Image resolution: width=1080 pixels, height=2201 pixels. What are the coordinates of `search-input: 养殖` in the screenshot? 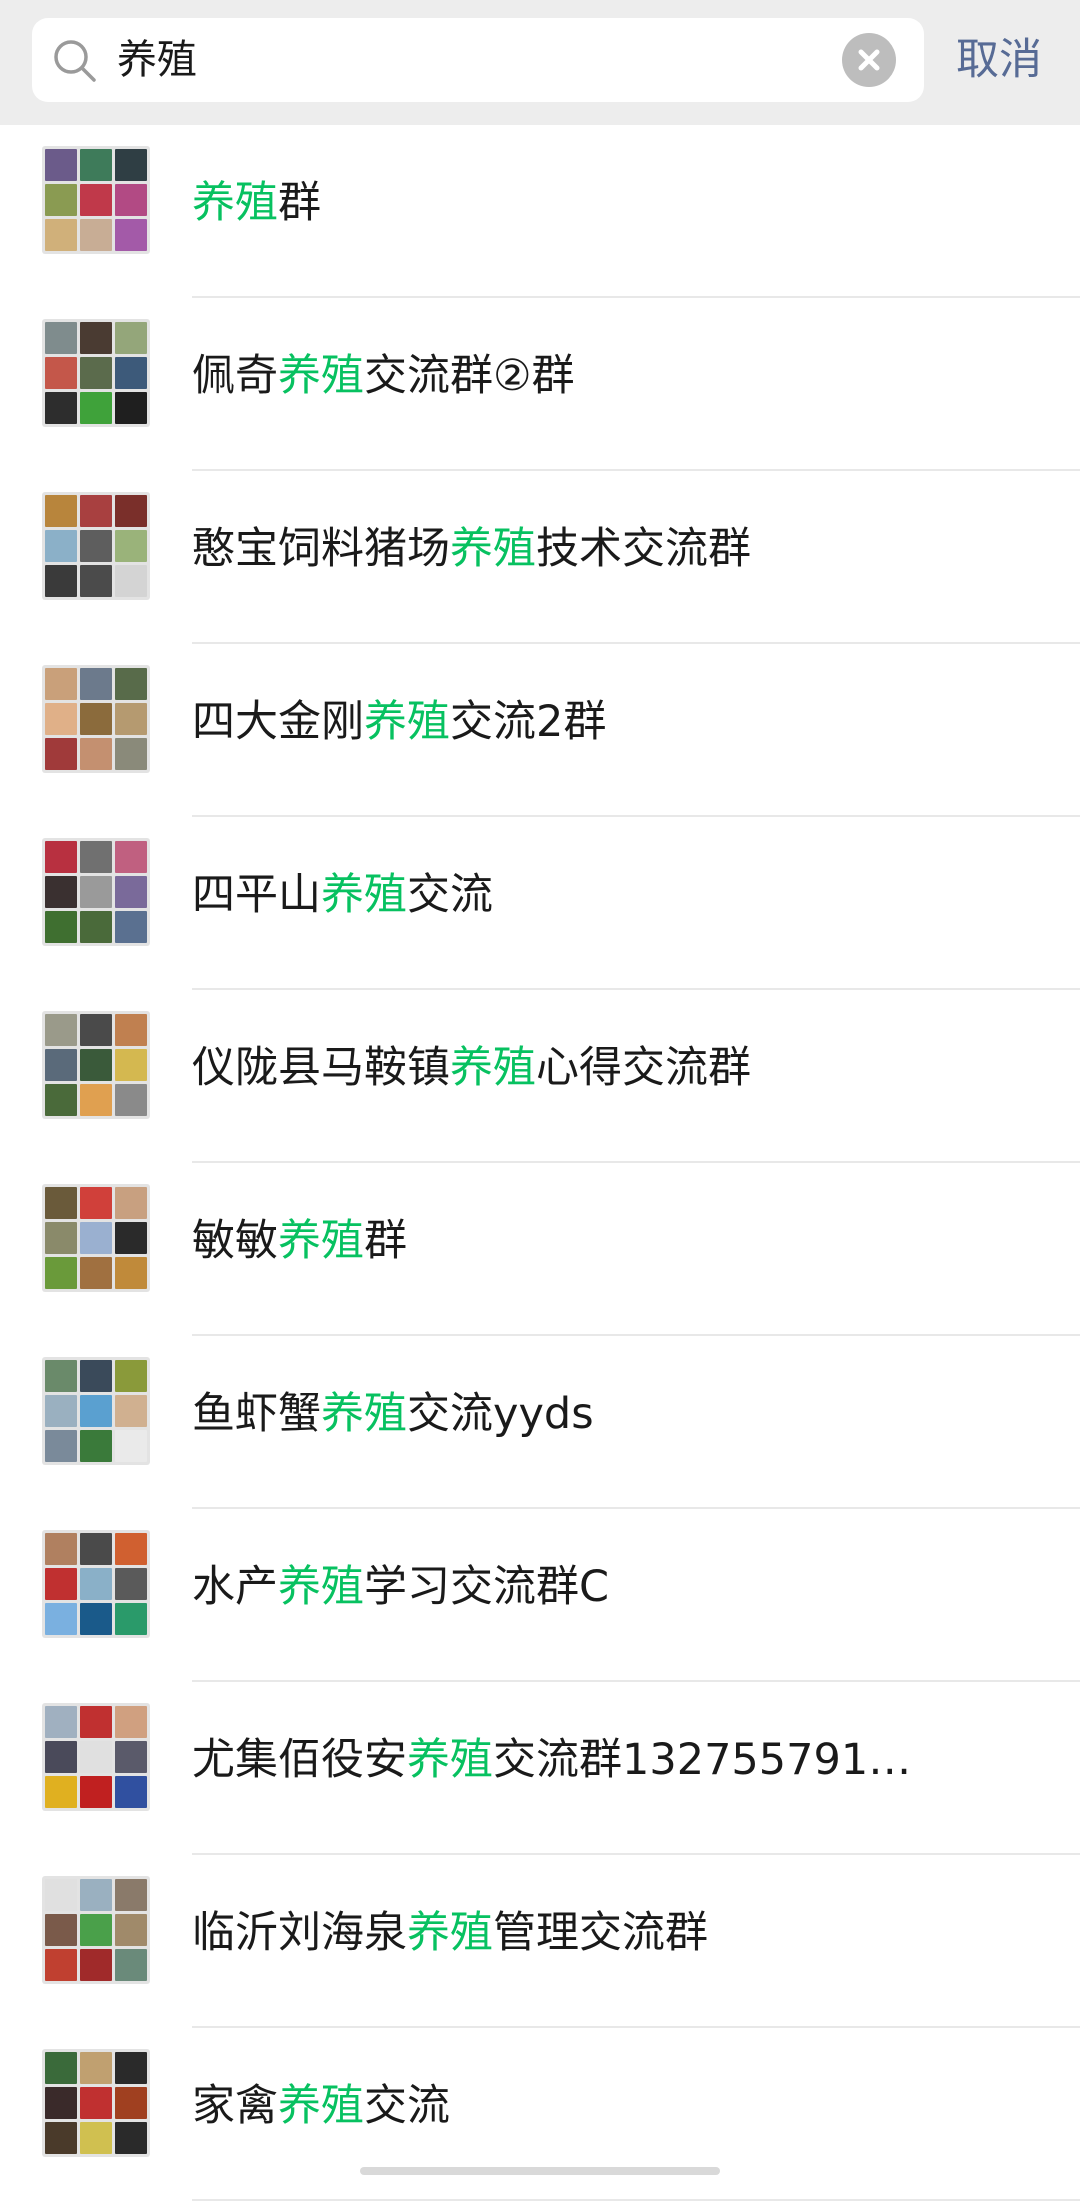 It's located at (157, 60).